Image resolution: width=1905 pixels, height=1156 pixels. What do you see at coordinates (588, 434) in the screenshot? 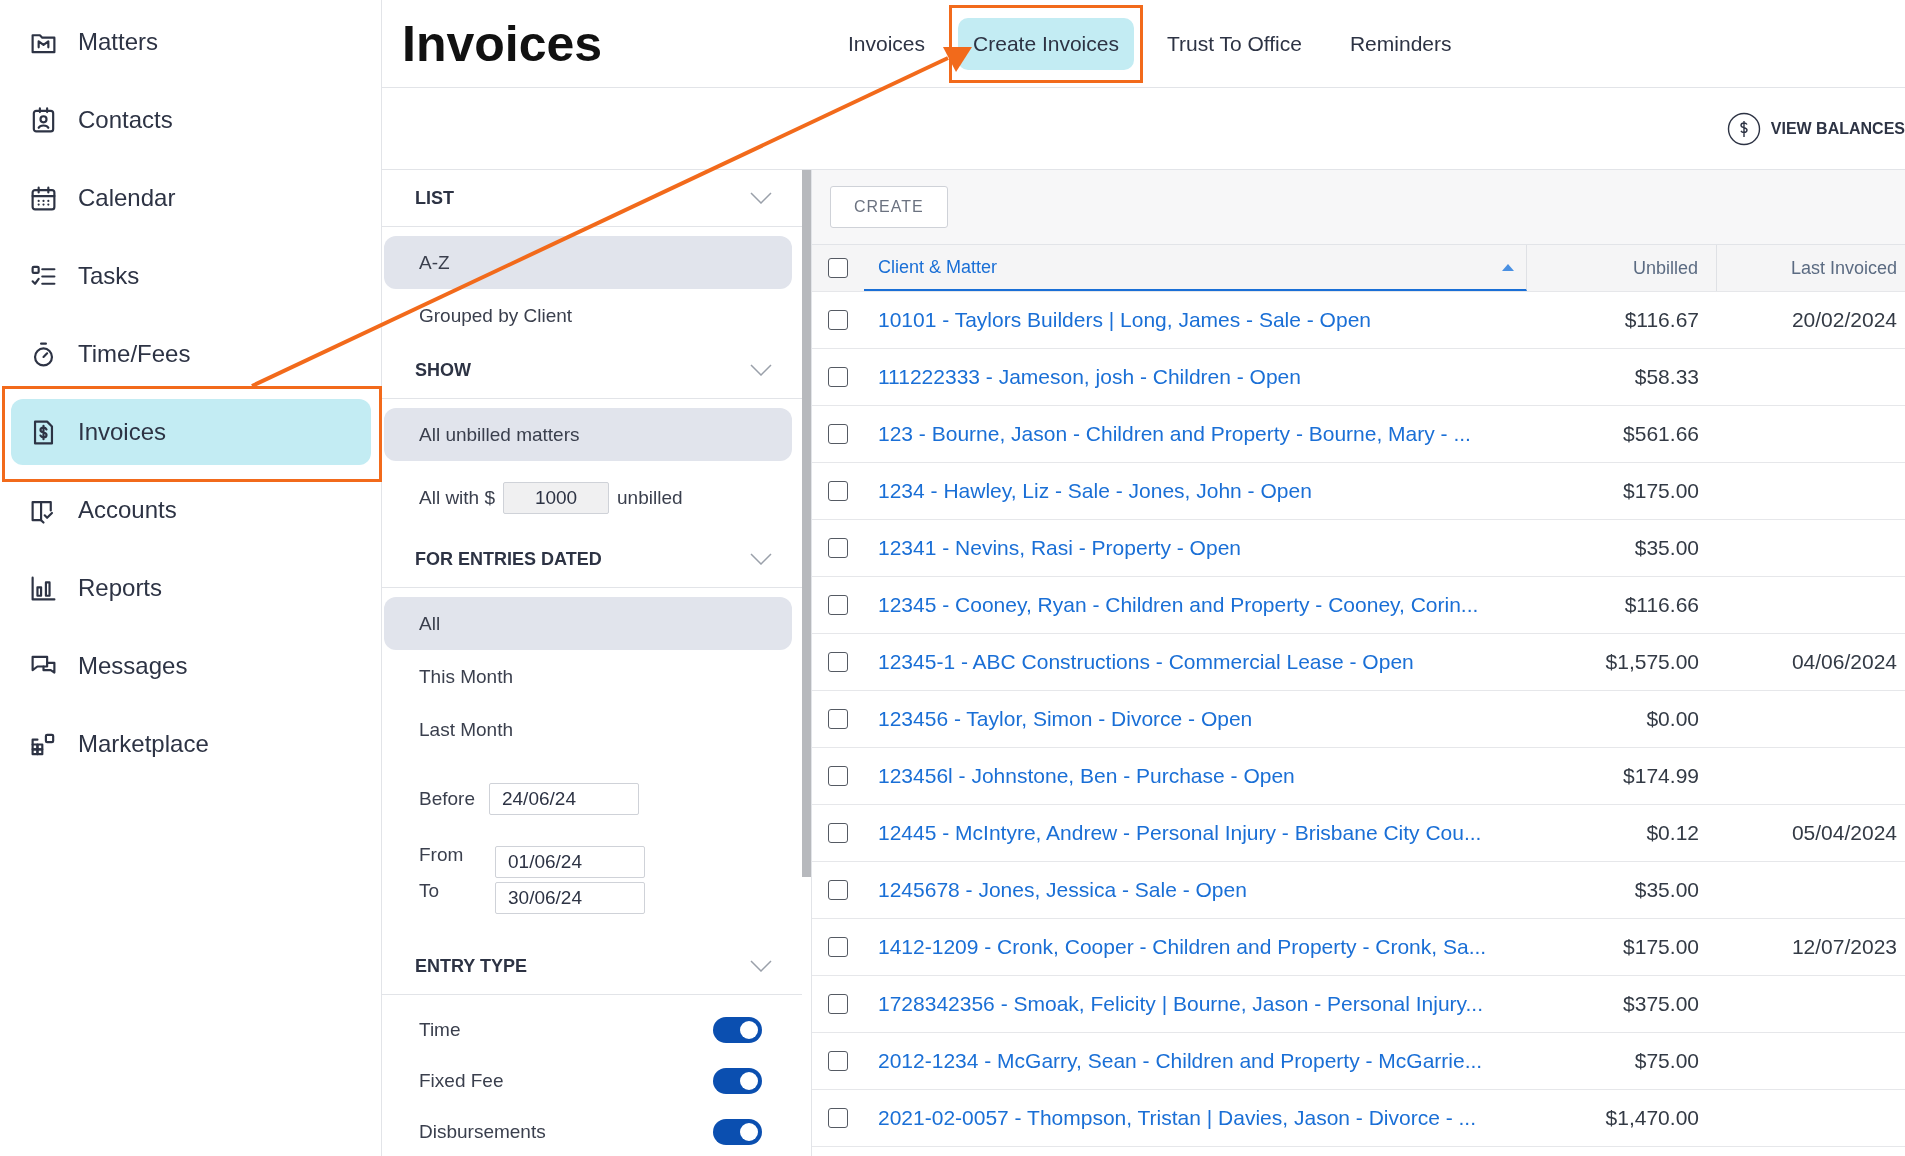
I see `filter-option: All unbilled matters` at bounding box center [588, 434].